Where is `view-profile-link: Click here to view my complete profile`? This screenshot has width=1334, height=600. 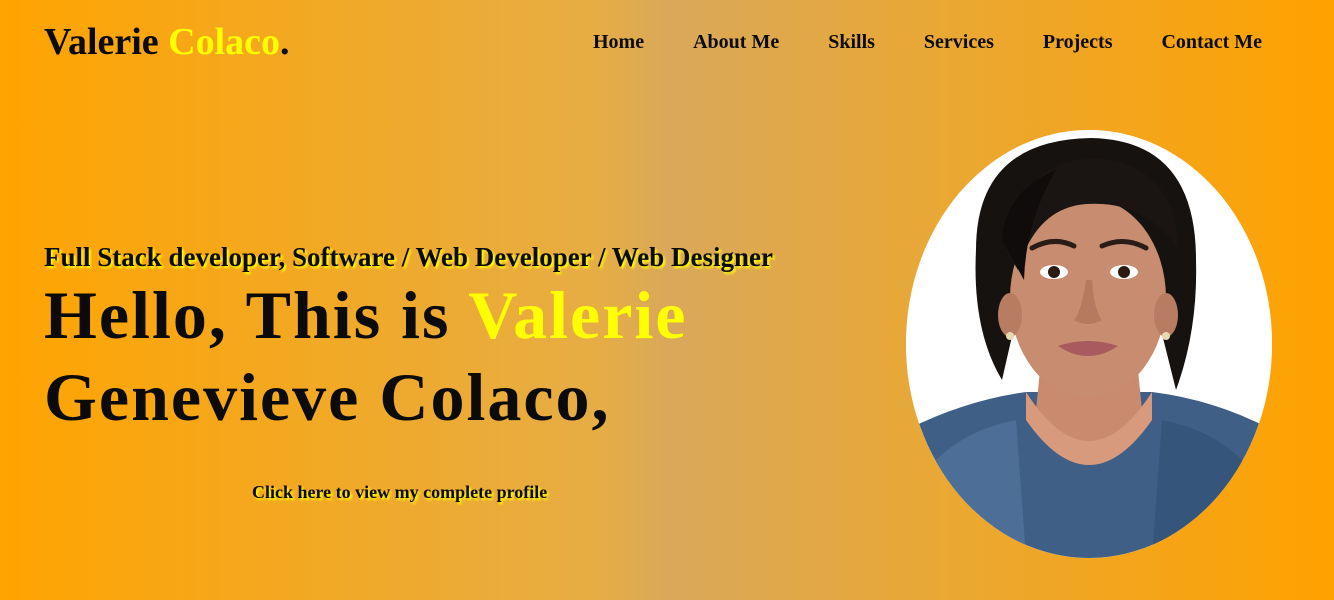 view-profile-link: Click here to view my complete profile is located at coordinates (399, 492).